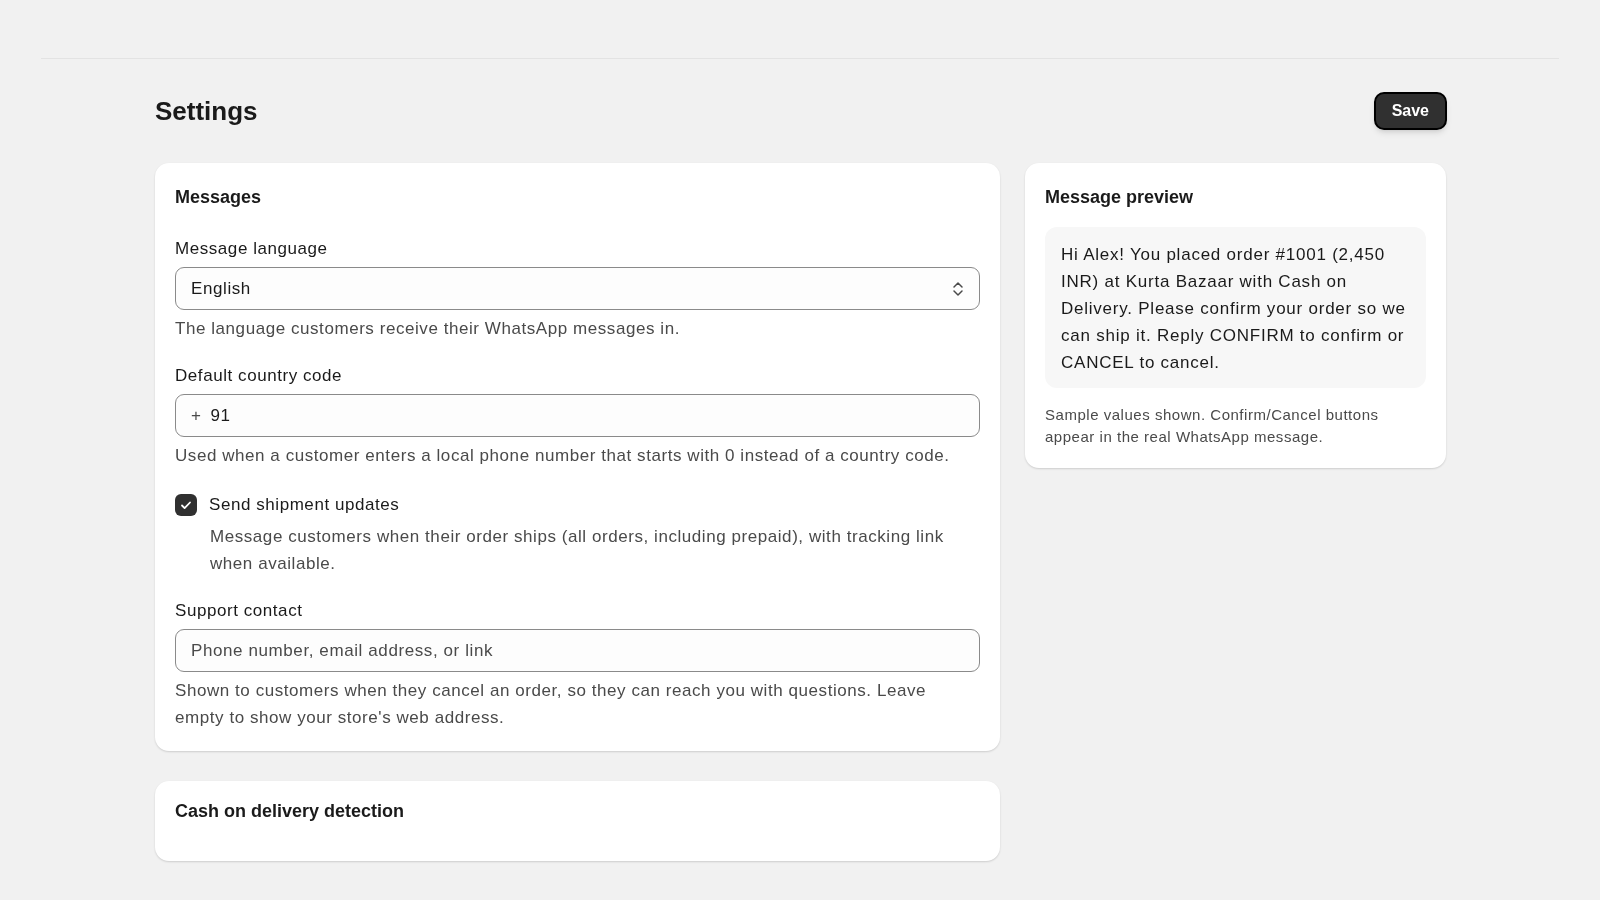  Describe the element at coordinates (186, 504) in the screenshot. I see `checkbox` at that location.